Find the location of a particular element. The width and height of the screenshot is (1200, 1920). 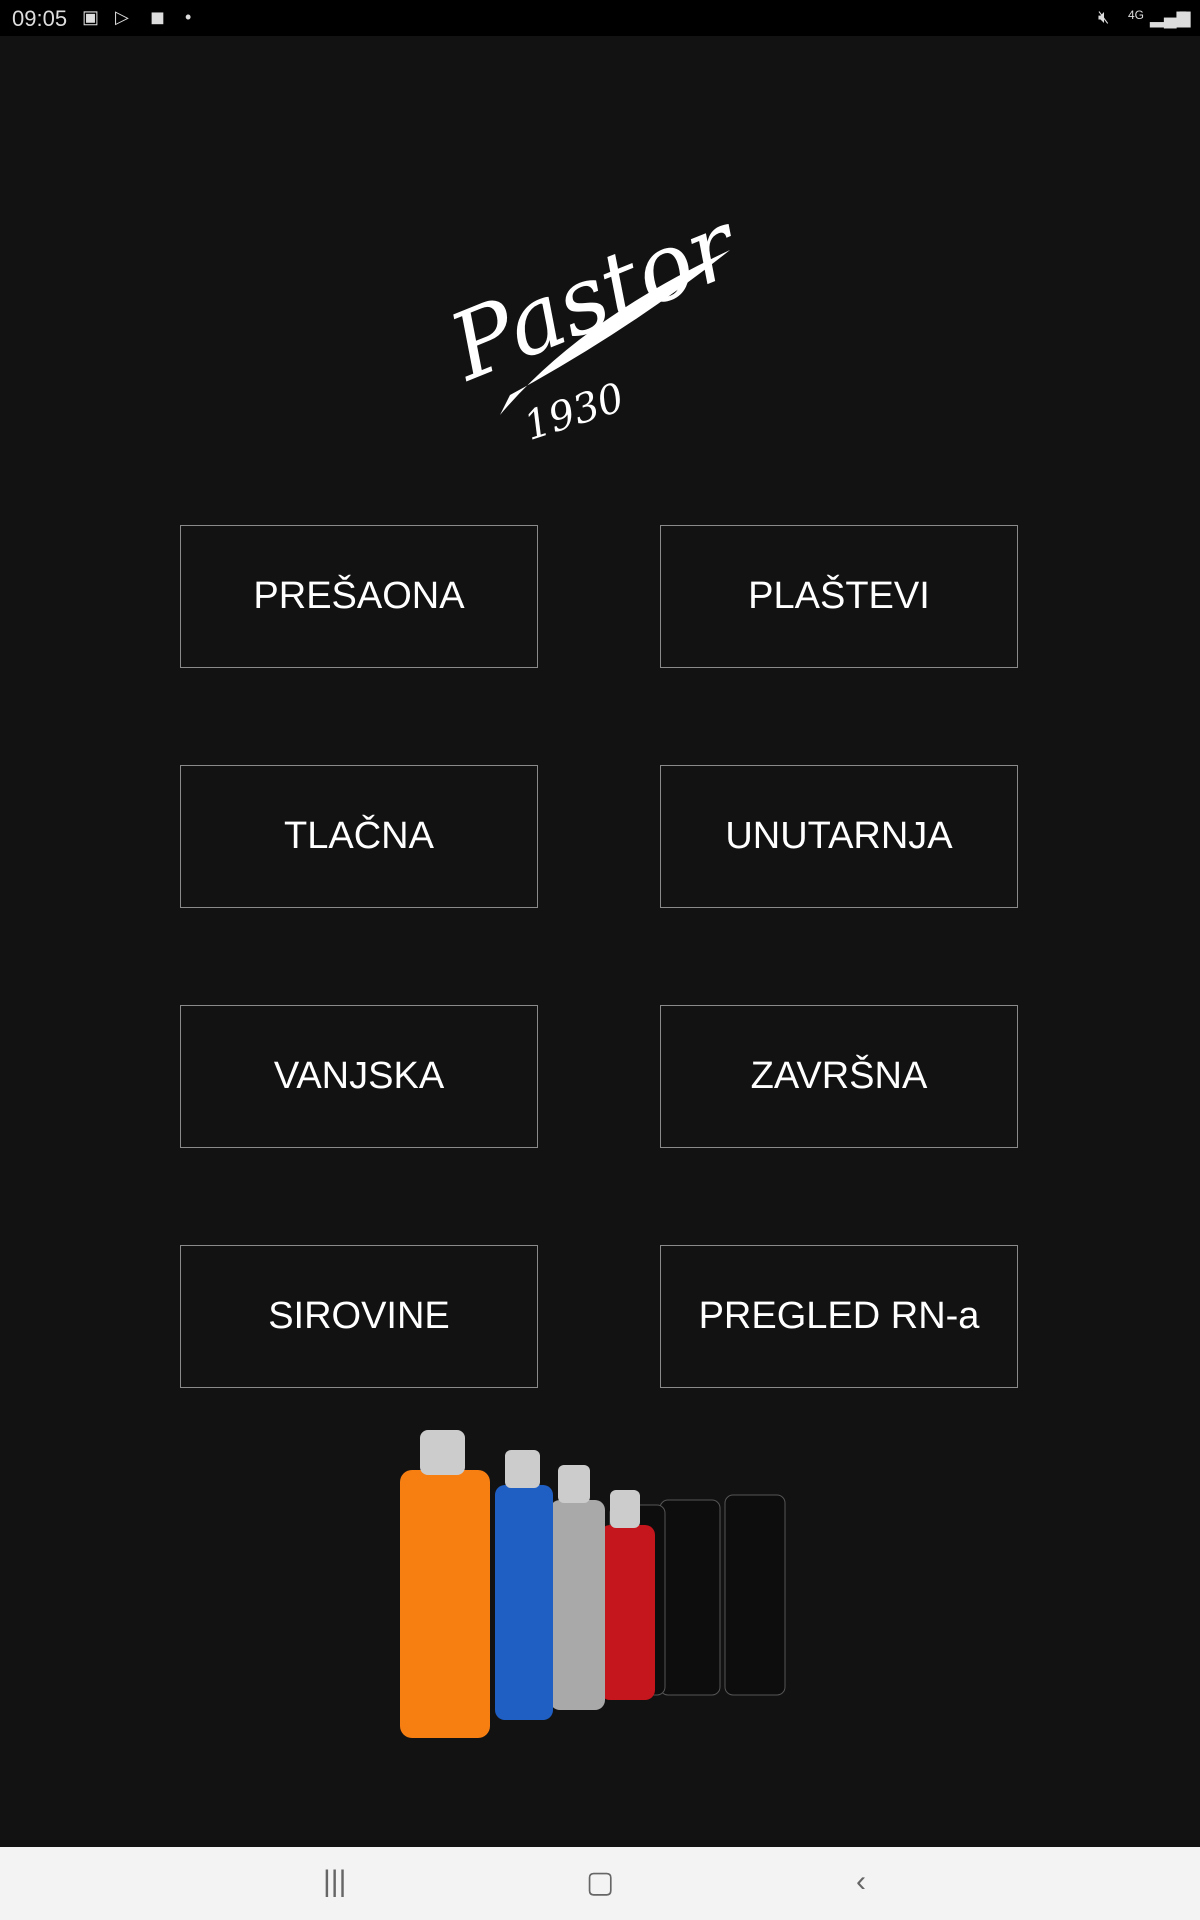

home-icon: ▢ is located at coordinates (600, 1882).